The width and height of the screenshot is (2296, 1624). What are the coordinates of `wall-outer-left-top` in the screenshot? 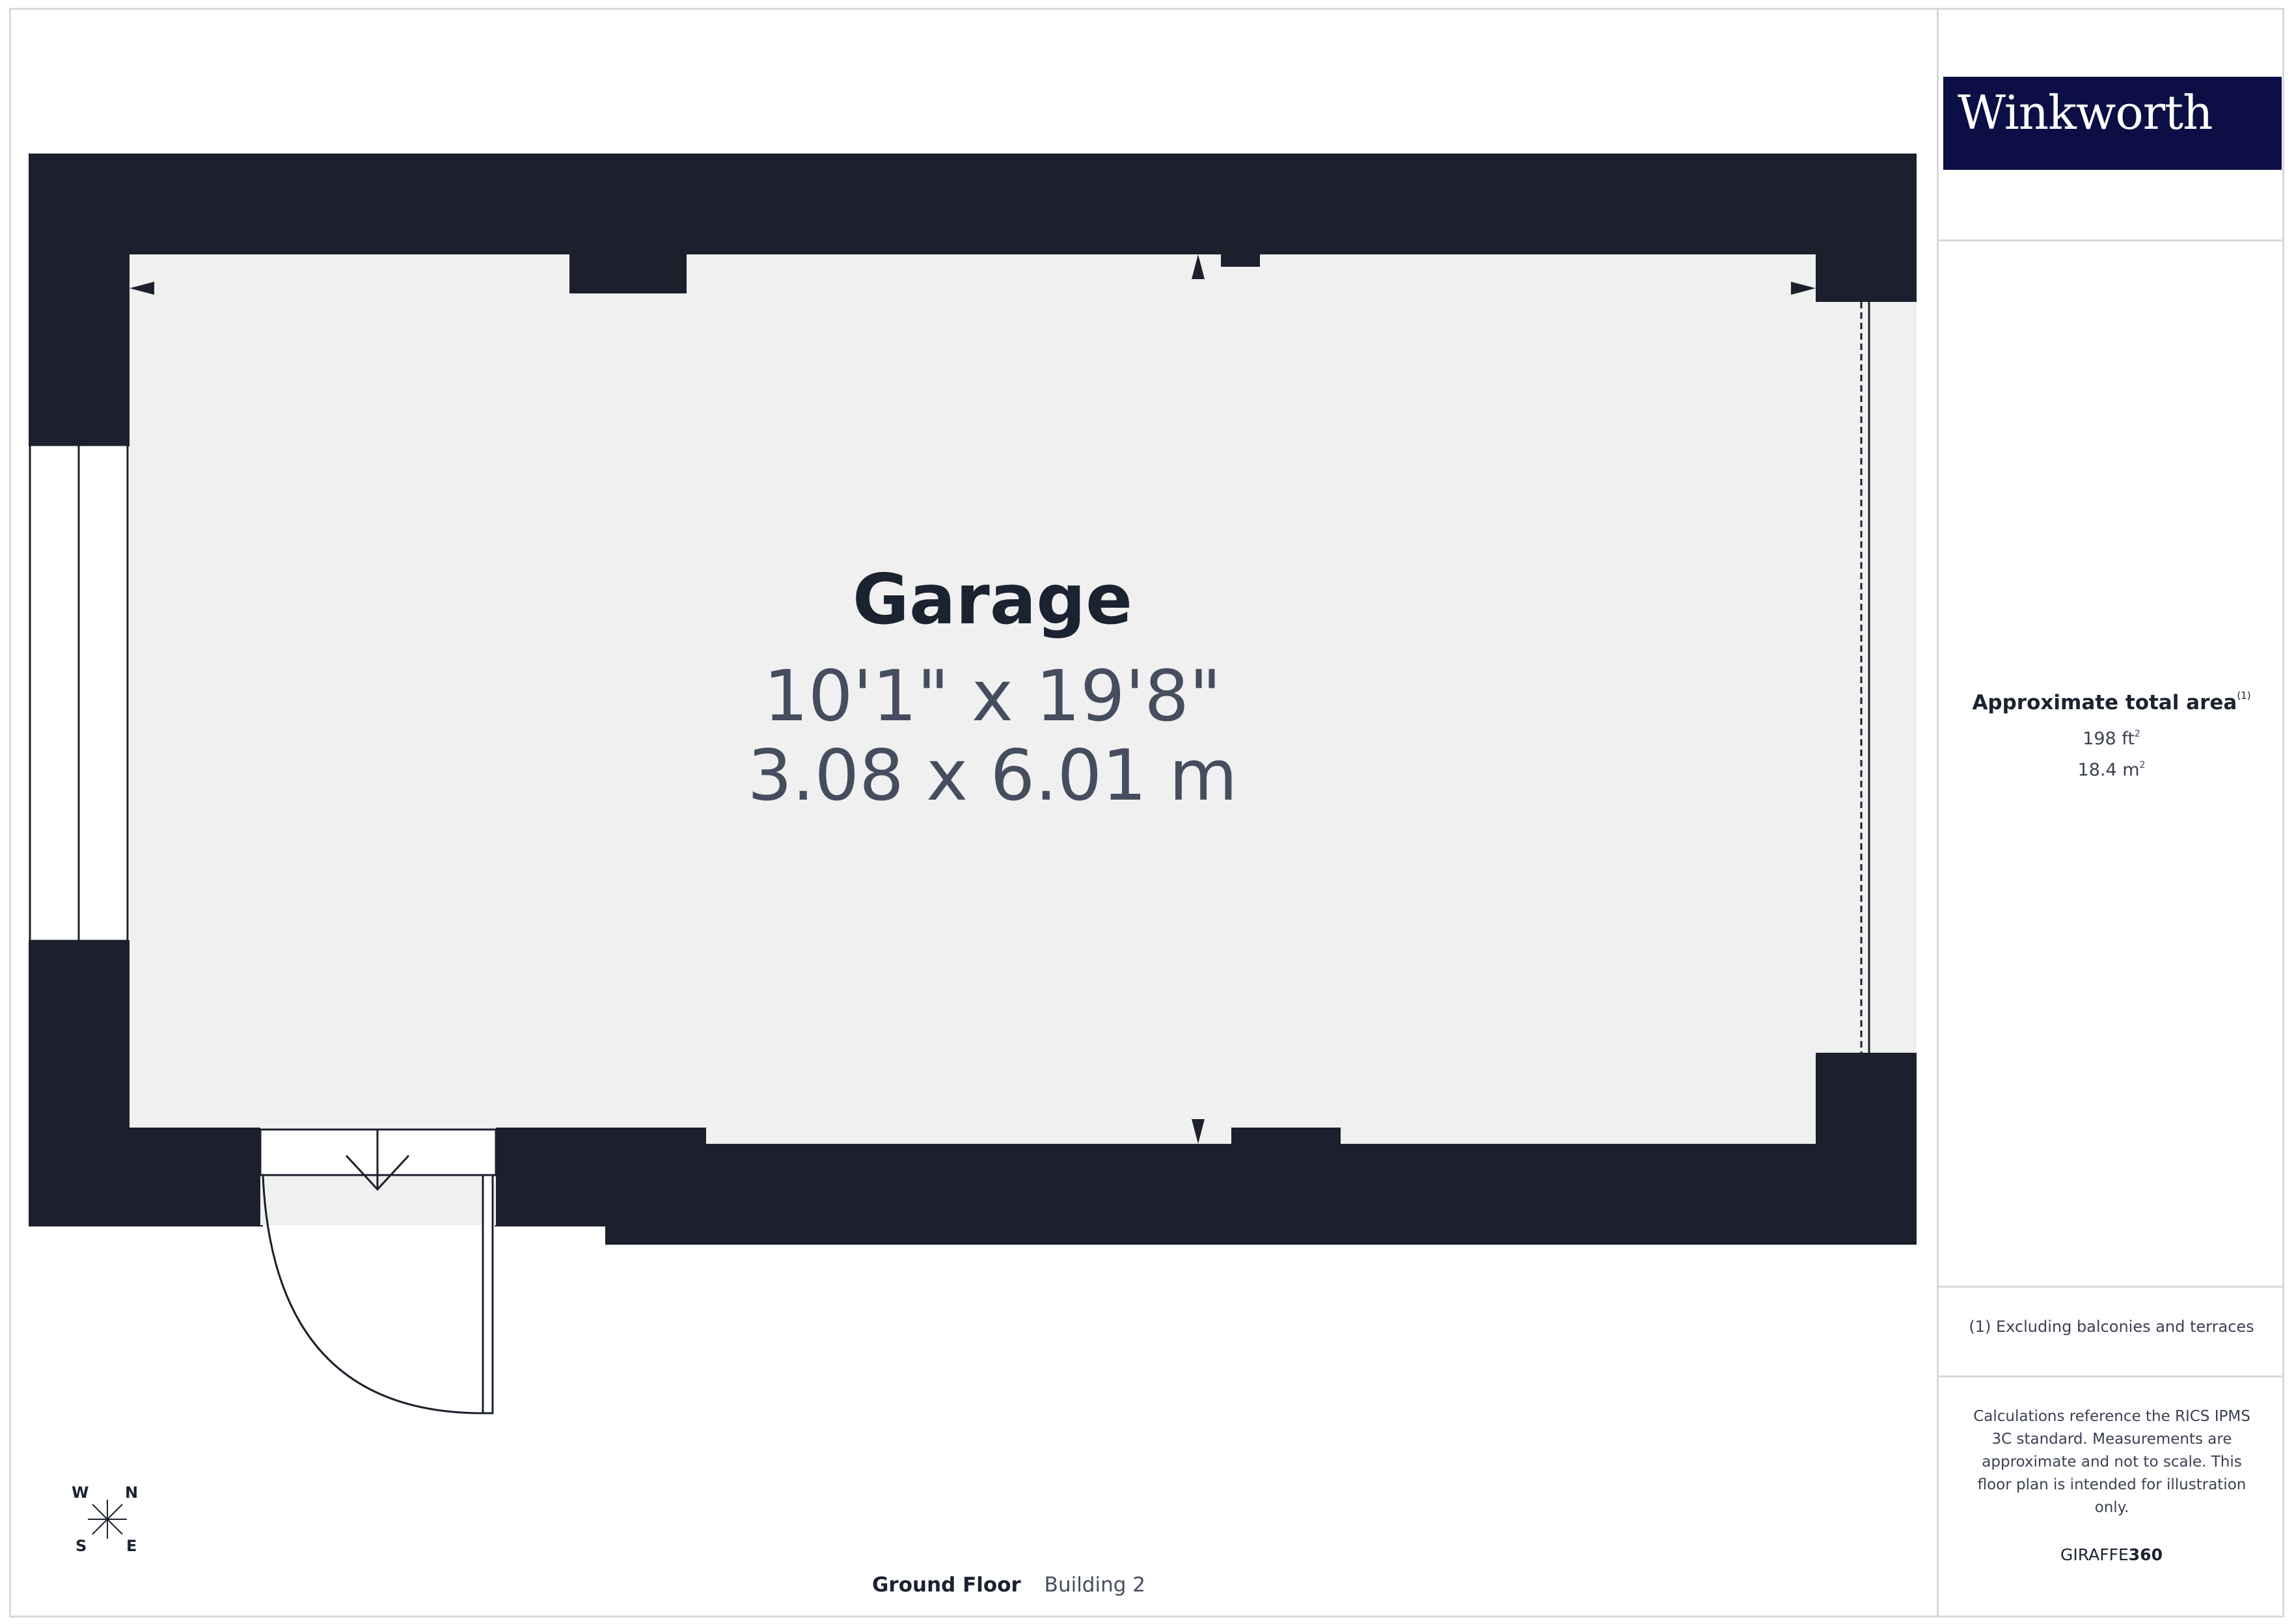 It's located at (79, 300).